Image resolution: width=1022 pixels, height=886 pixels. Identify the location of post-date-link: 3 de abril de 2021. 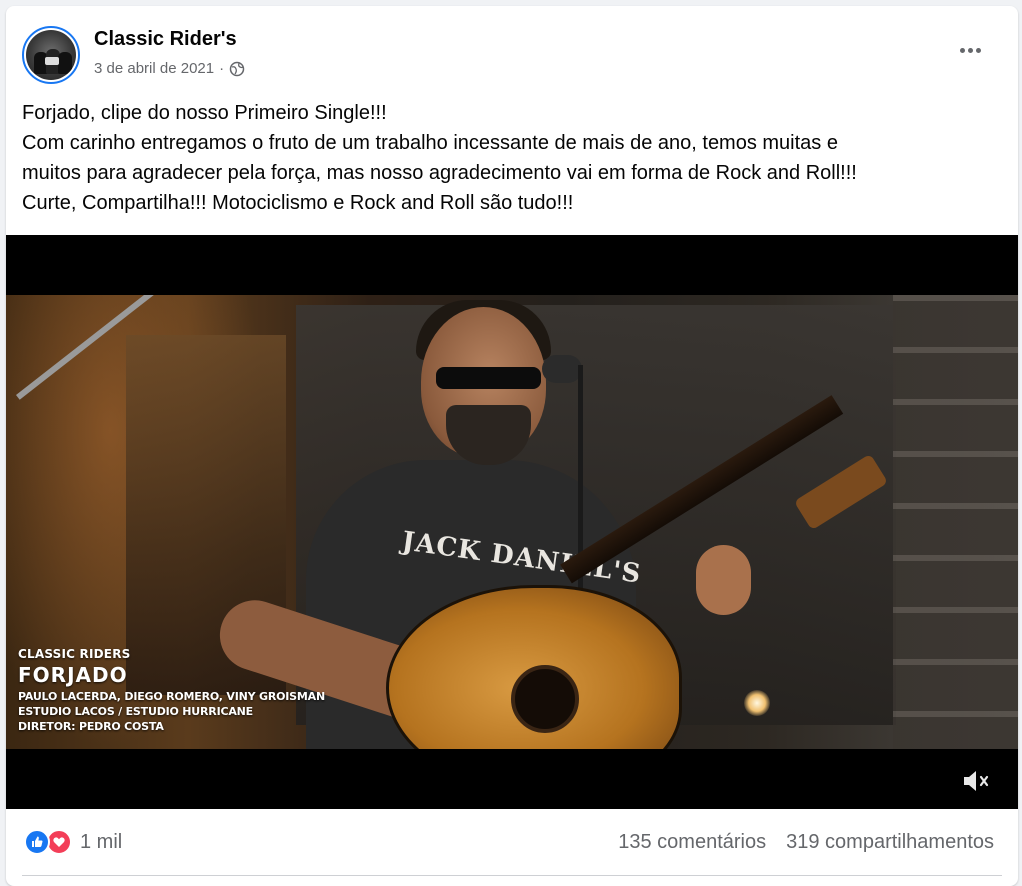
(154, 68).